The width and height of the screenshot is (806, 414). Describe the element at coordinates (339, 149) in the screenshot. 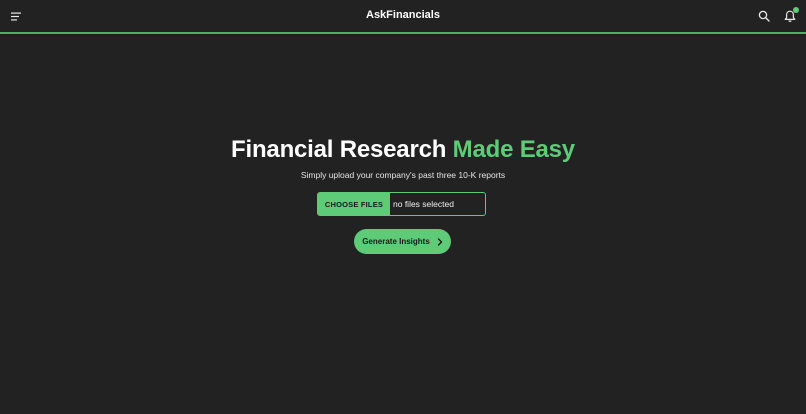

I see `hero-title-main: Financial Research` at that location.